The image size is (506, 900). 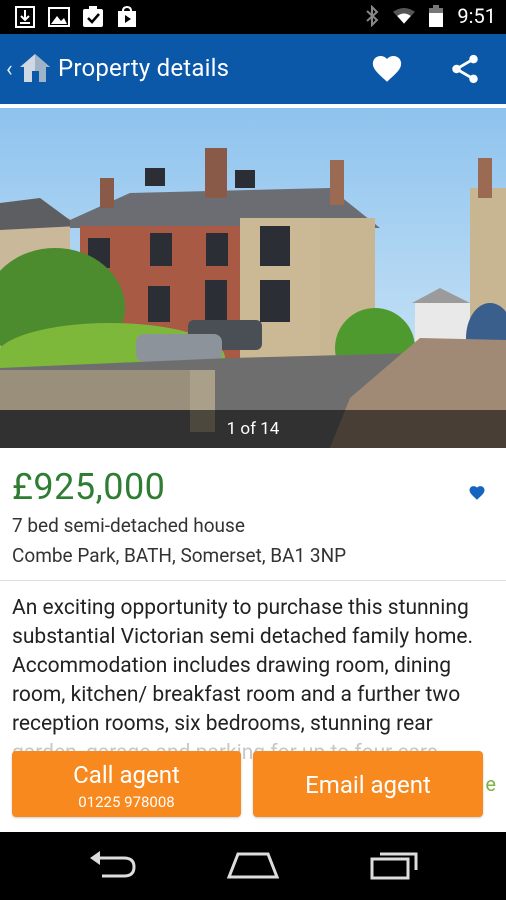 I want to click on image-icon, so click(x=59, y=17).